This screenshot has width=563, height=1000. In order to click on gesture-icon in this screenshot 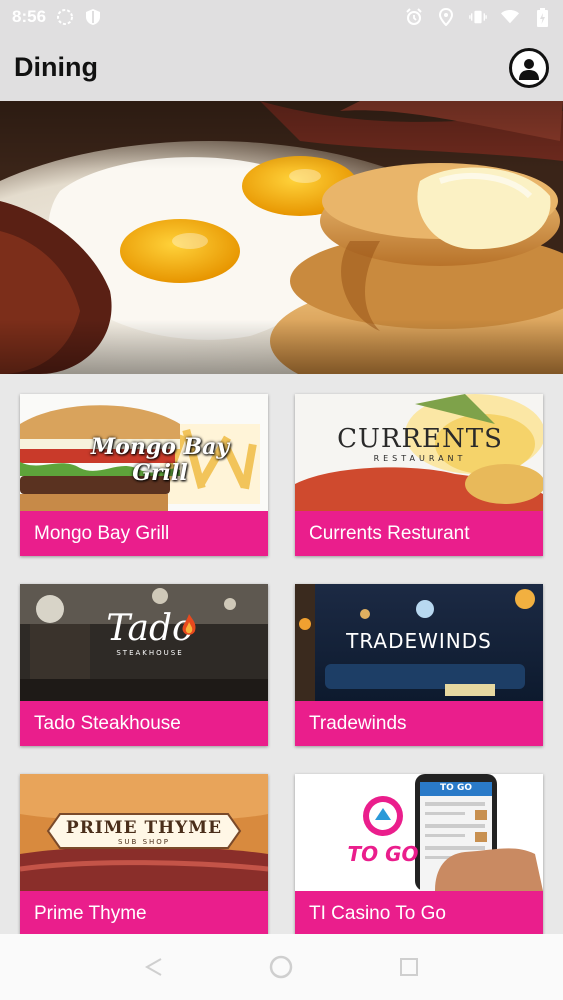, I will do `click(65, 17)`.